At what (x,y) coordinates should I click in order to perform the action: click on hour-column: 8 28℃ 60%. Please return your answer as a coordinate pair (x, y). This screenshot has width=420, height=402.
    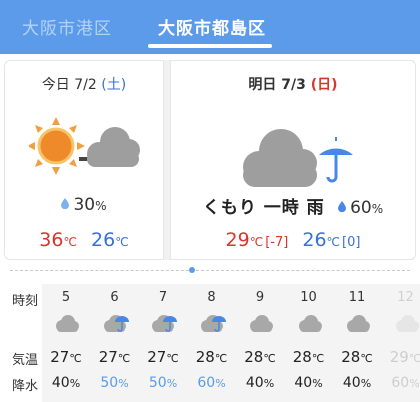
    Looking at the image, I should click on (212, 343).